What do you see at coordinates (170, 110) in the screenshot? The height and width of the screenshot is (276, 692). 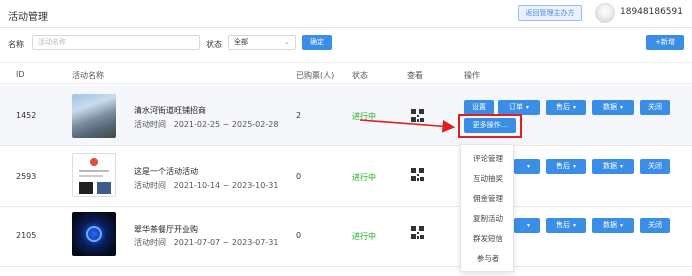 I see `activity-name: 清水河街道旺铺招商` at bounding box center [170, 110].